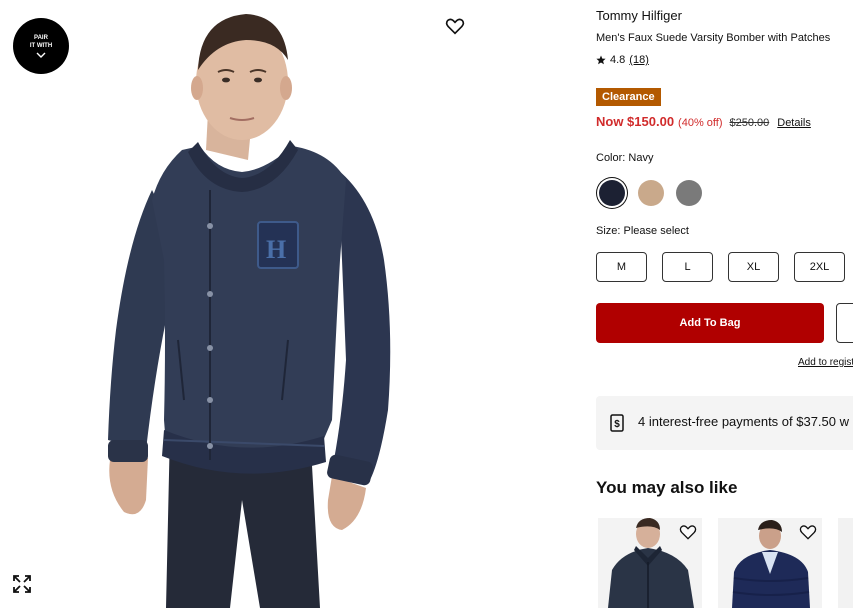  I want to click on clearance-badge: Clearance, so click(628, 97).